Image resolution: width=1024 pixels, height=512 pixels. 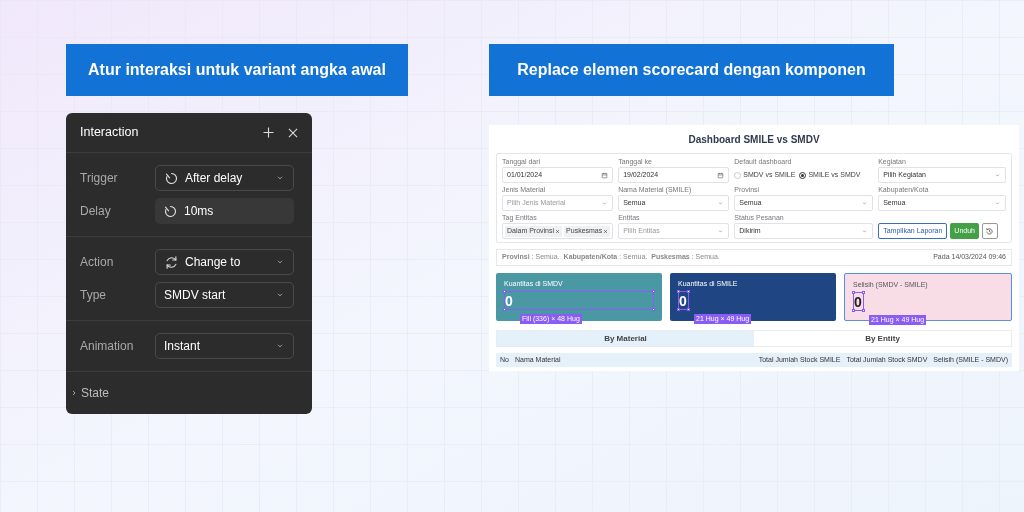 What do you see at coordinates (224, 262) in the screenshot?
I see `dropdown: Change to` at bounding box center [224, 262].